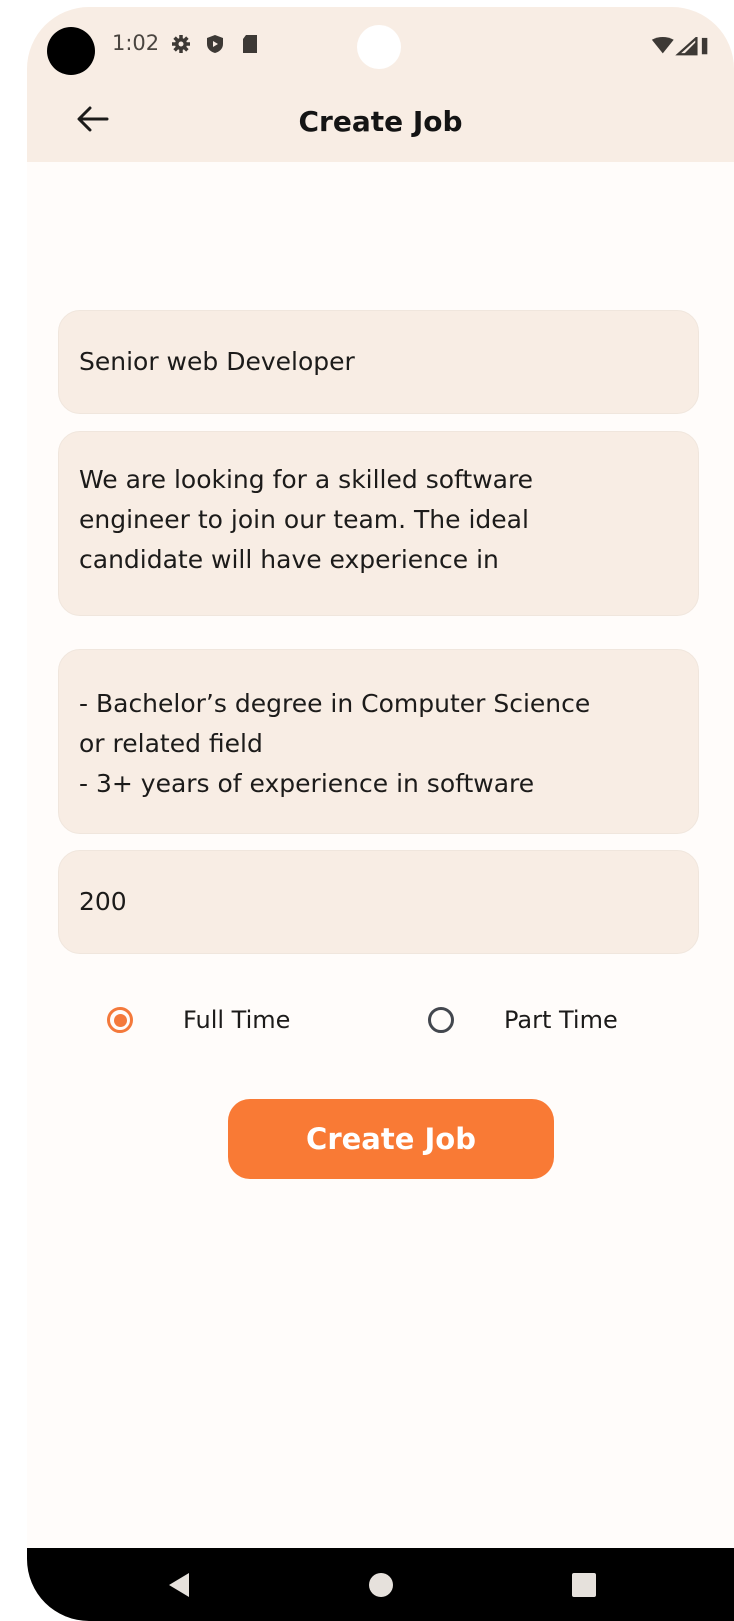 This screenshot has height=1621, width=734. Describe the element at coordinates (679, 46) in the screenshot. I see `wifi-icon` at that location.